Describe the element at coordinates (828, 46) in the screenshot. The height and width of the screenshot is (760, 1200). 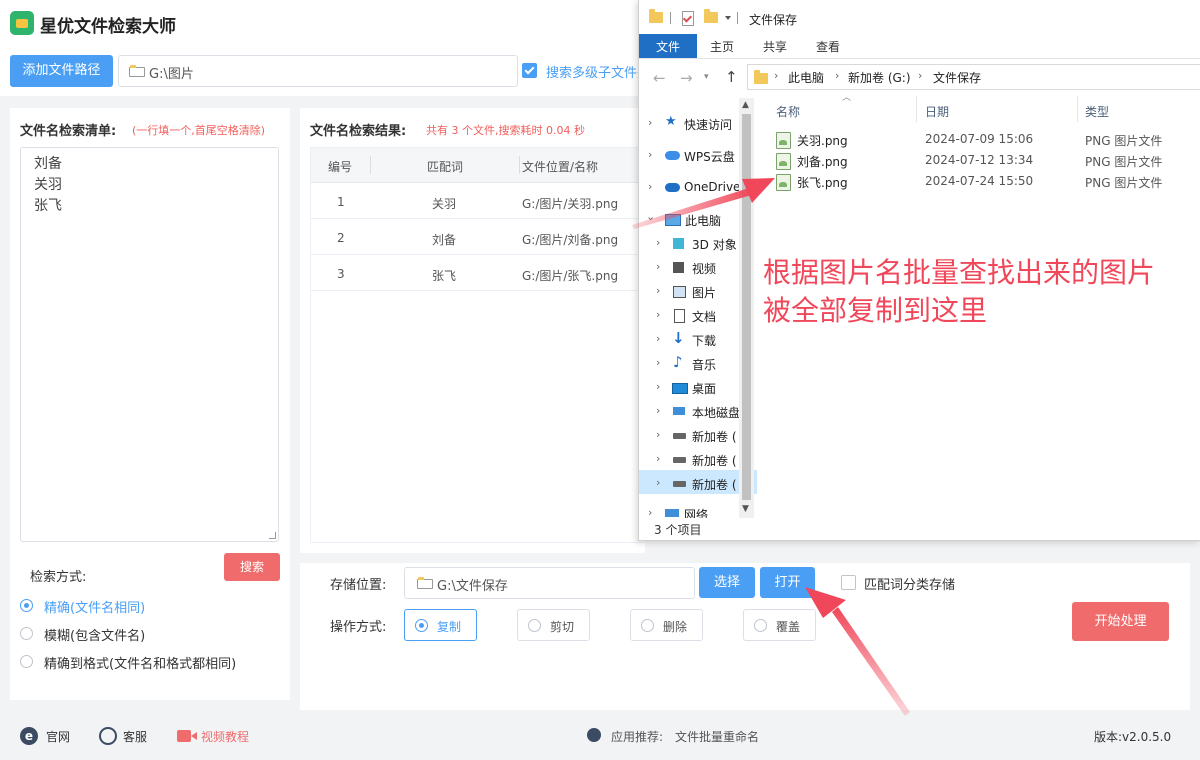
I see `ribbon-tab-view: 查看` at that location.